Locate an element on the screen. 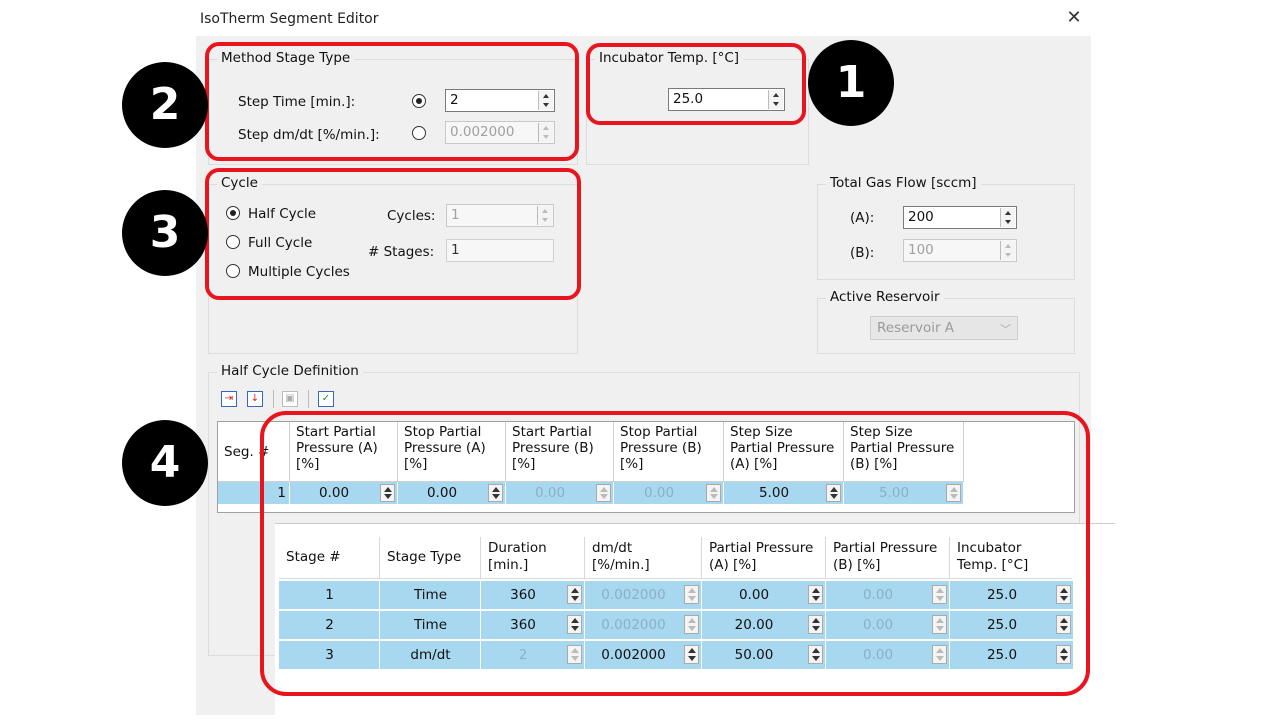  reservoir-value: Reservoir A is located at coordinates (916, 328).